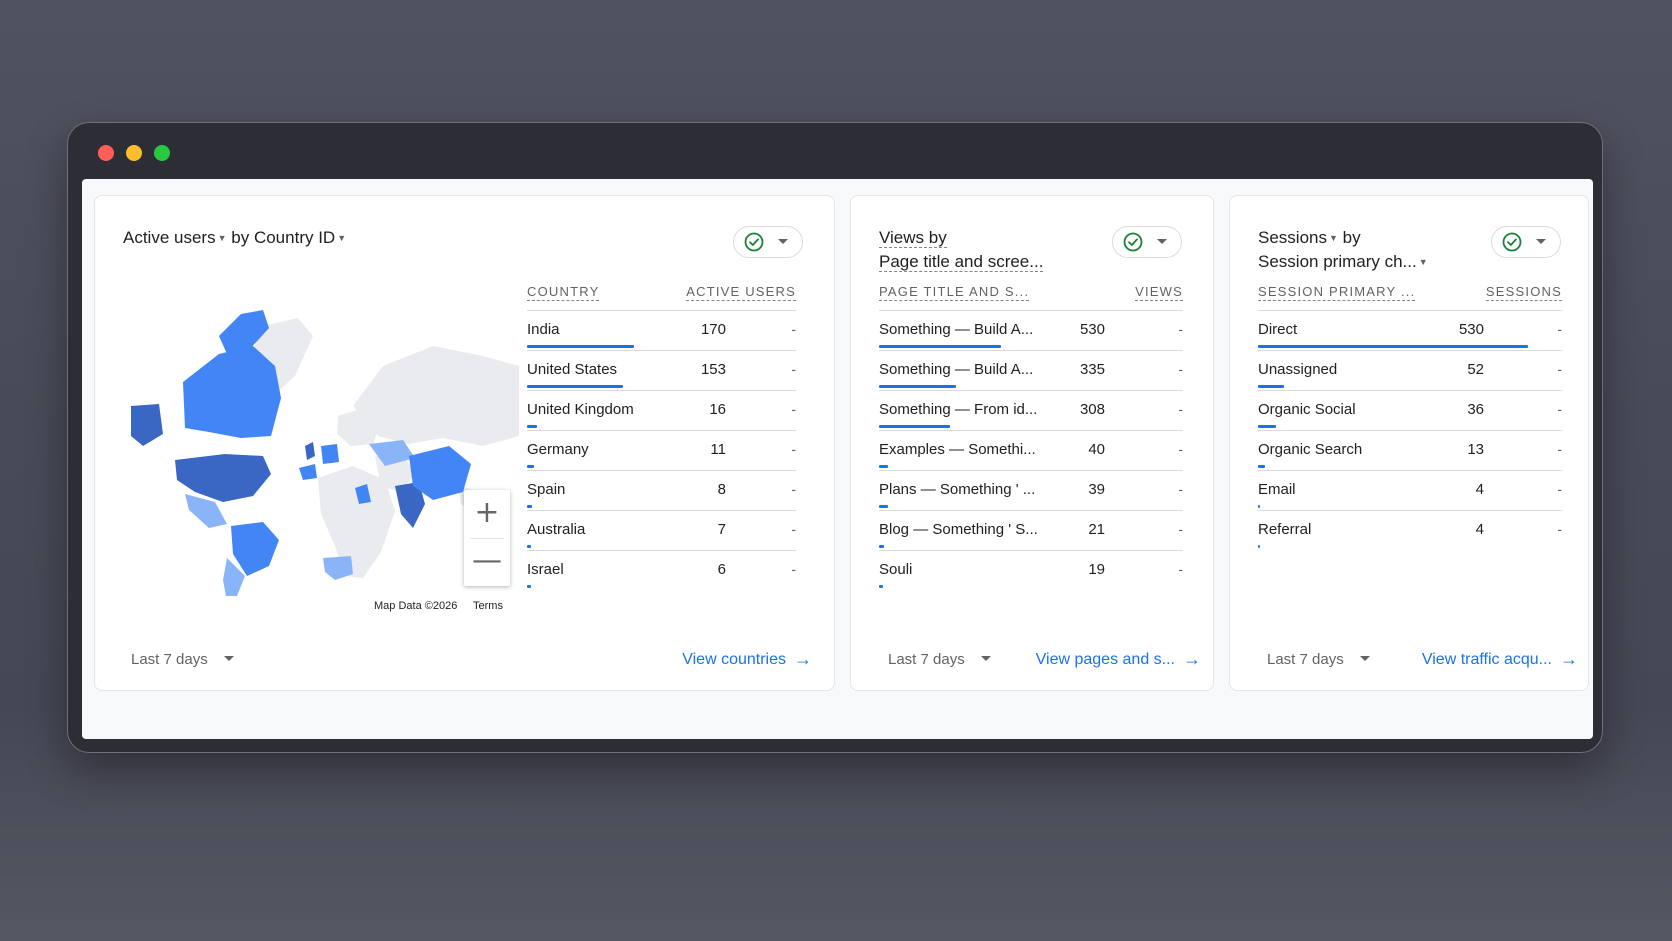 Image resolution: width=1672 pixels, height=941 pixels. Describe the element at coordinates (661, 451) in the screenshot. I see `table-row: Germany 11 -` at that location.